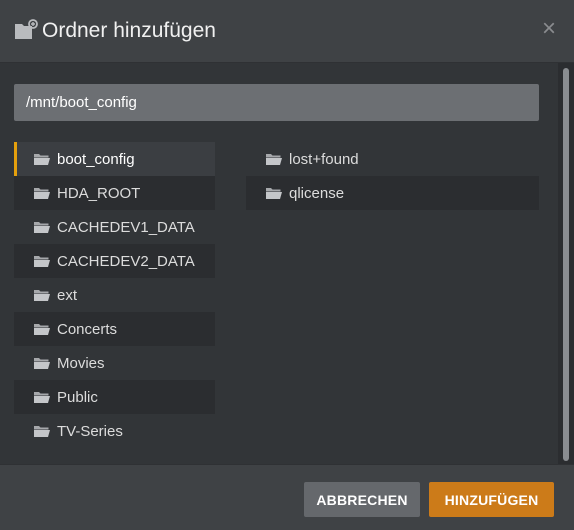 This screenshot has height=530, width=574. I want to click on folder-add-icon, so click(26, 29).